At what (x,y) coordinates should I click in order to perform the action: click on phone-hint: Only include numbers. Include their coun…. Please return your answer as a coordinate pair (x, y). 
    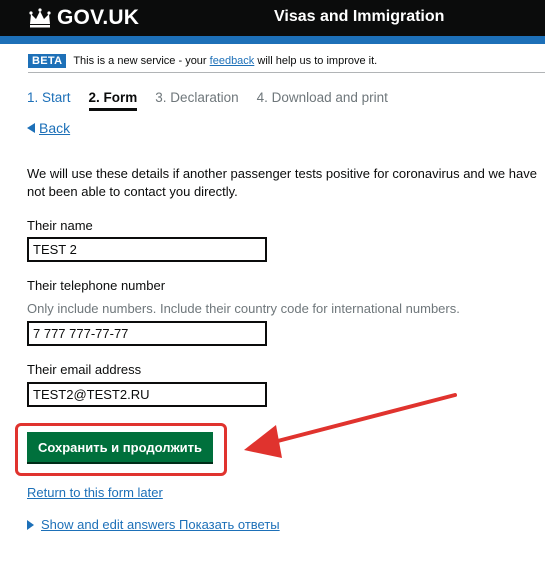
    Looking at the image, I should click on (243, 308).